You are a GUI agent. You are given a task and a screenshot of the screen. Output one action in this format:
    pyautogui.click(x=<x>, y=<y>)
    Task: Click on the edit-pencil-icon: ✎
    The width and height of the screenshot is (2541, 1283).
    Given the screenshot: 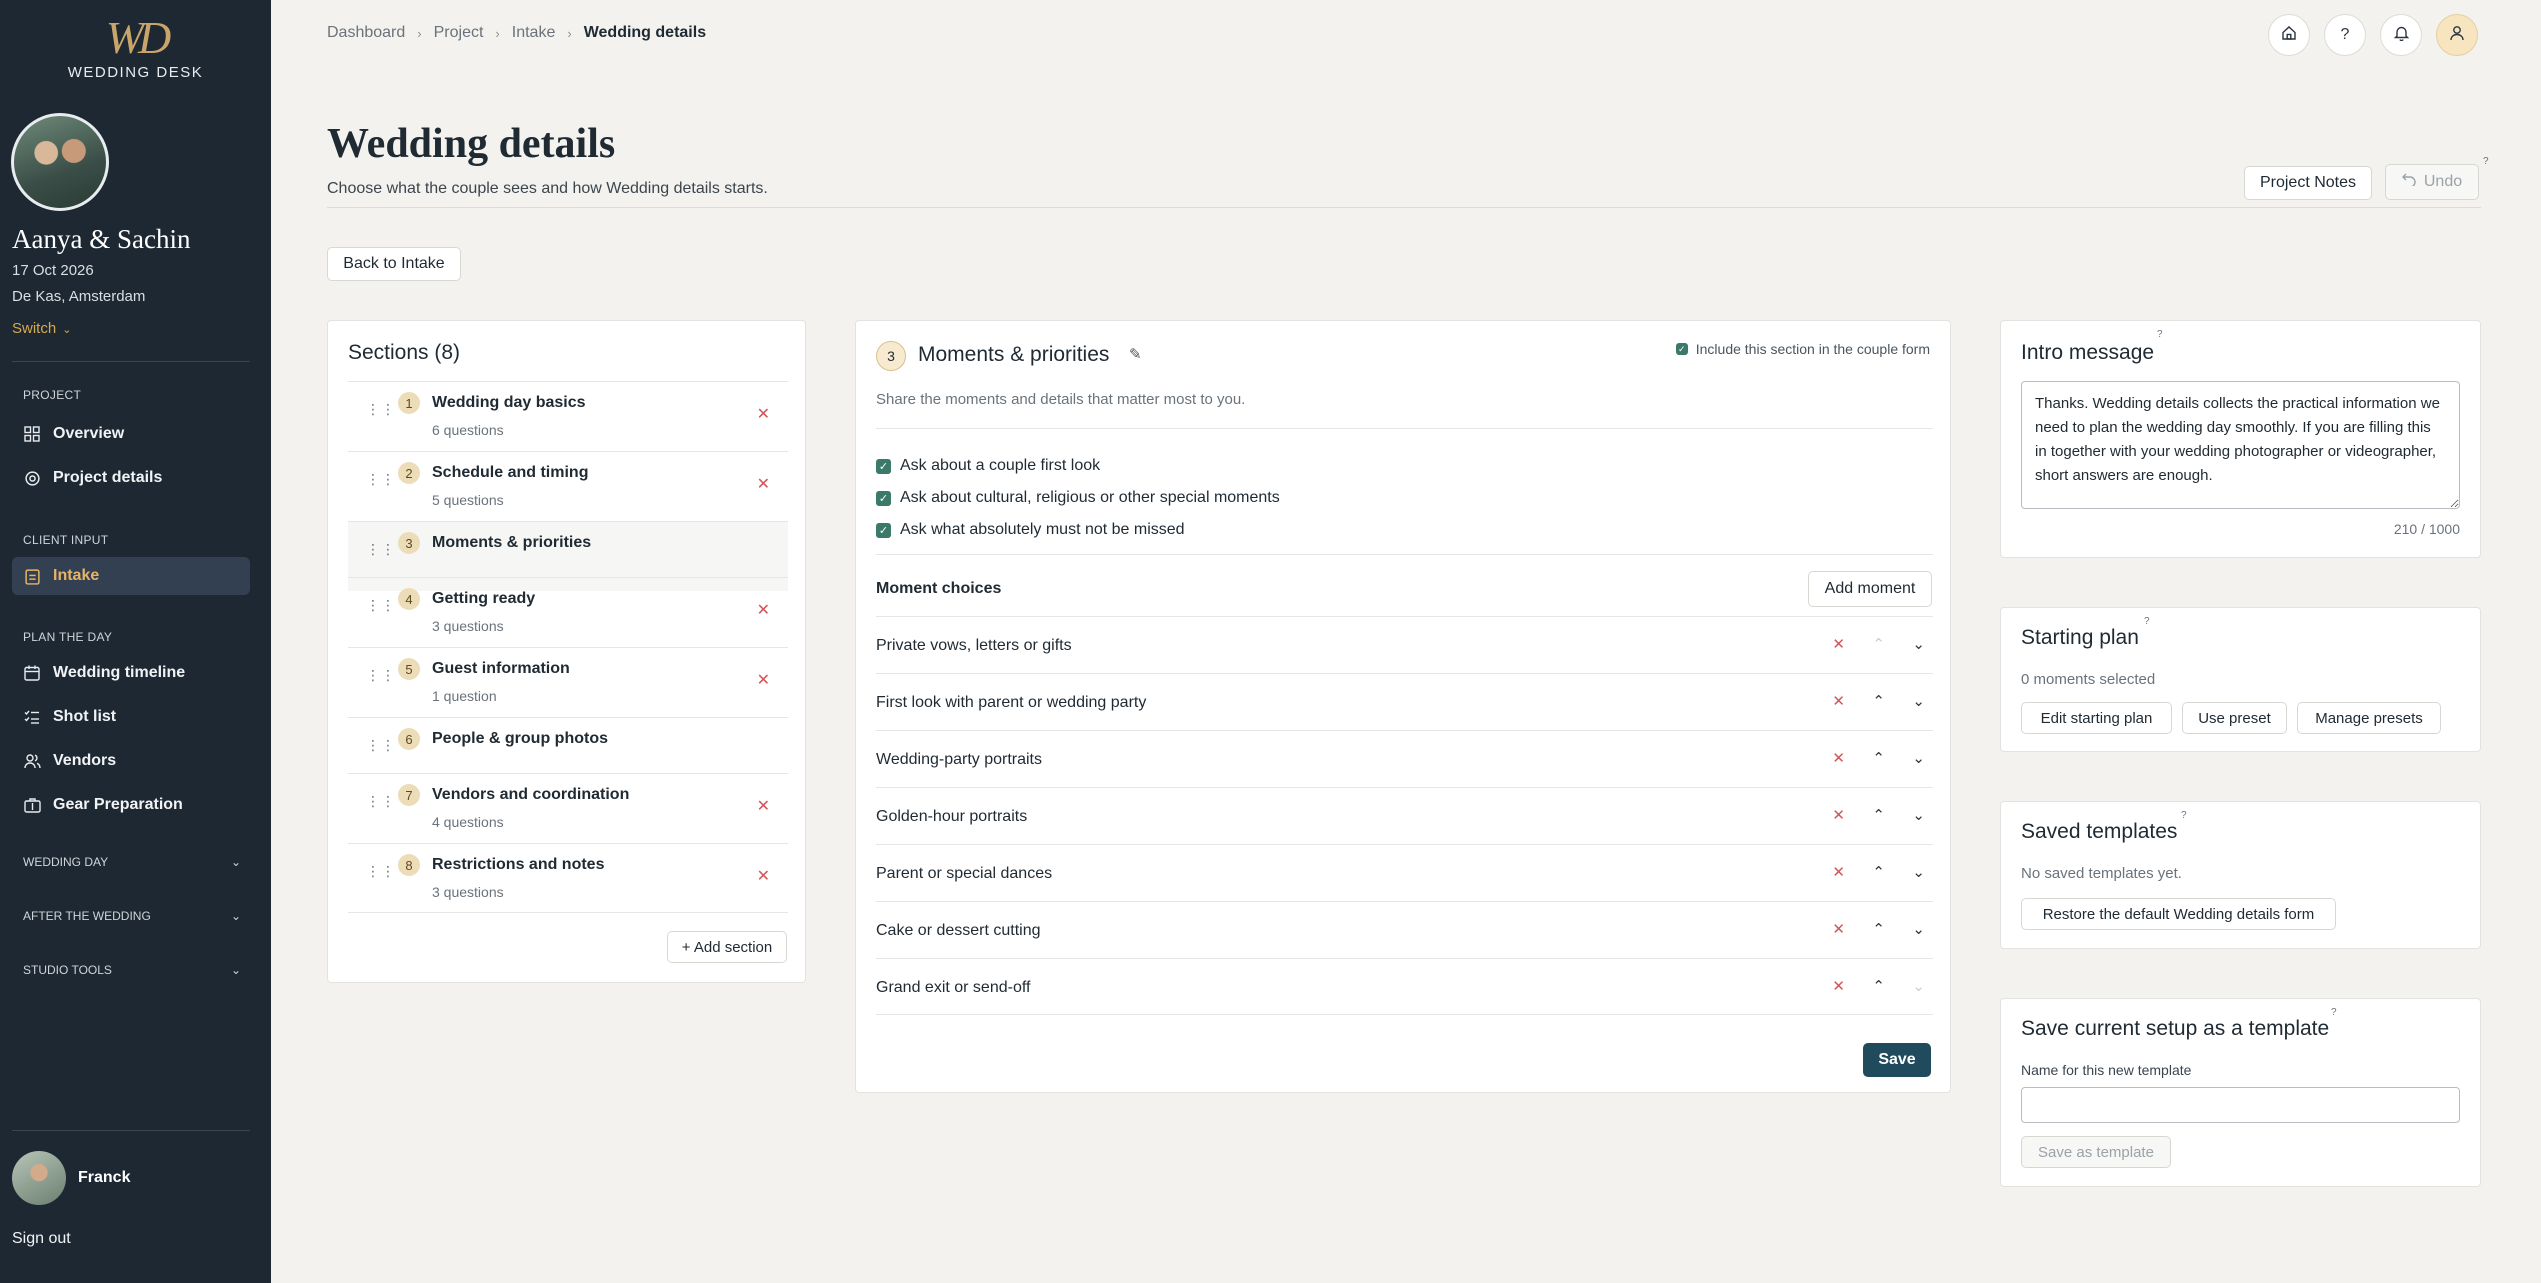 What is the action you would take?
    pyautogui.click(x=1135, y=354)
    